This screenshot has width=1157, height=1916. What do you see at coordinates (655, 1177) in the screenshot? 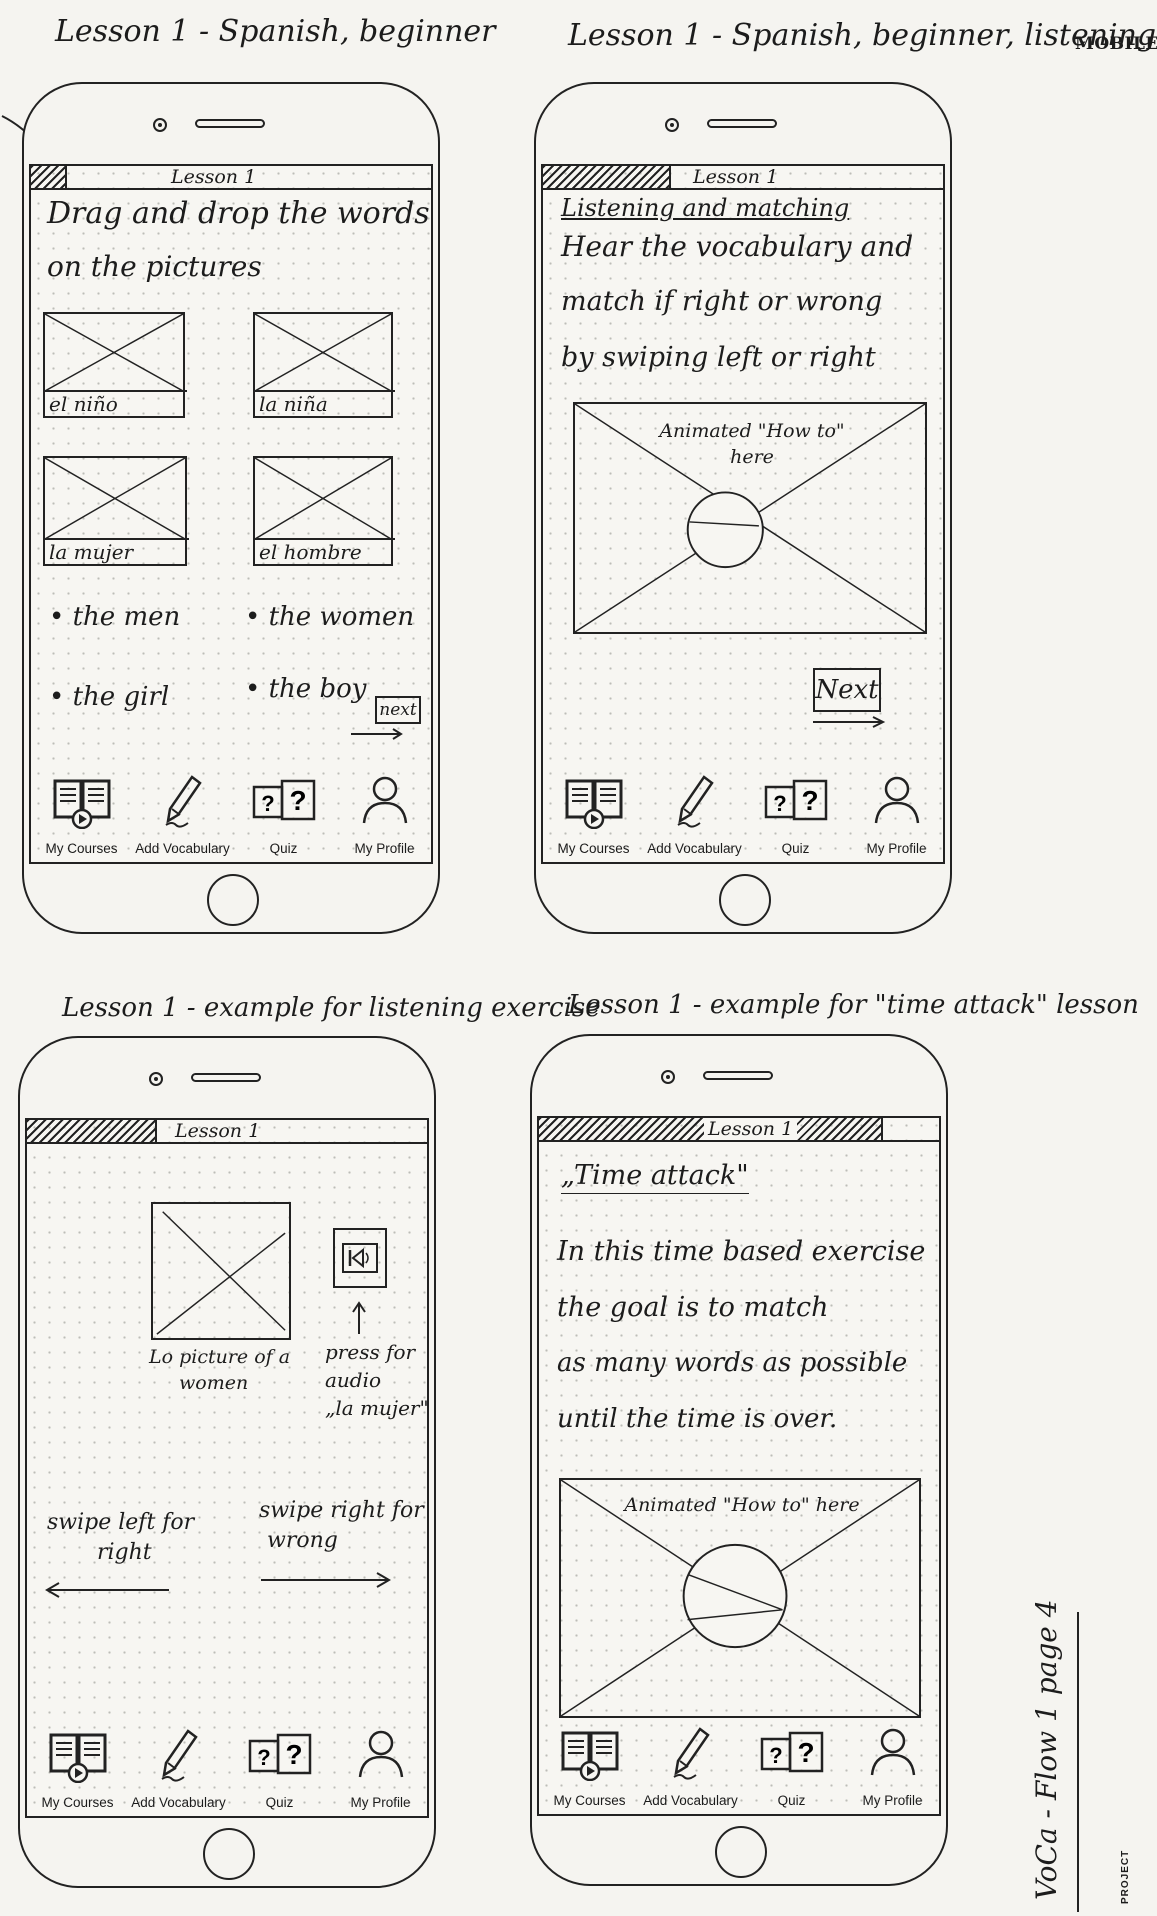
I see `section-heading: „Time attack"` at bounding box center [655, 1177].